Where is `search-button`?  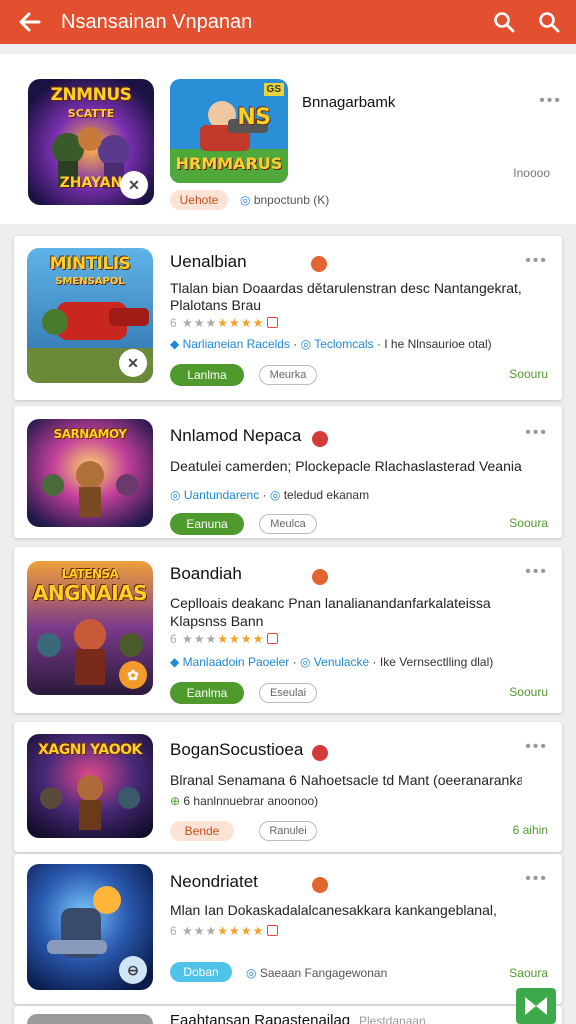 search-button is located at coordinates (504, 22).